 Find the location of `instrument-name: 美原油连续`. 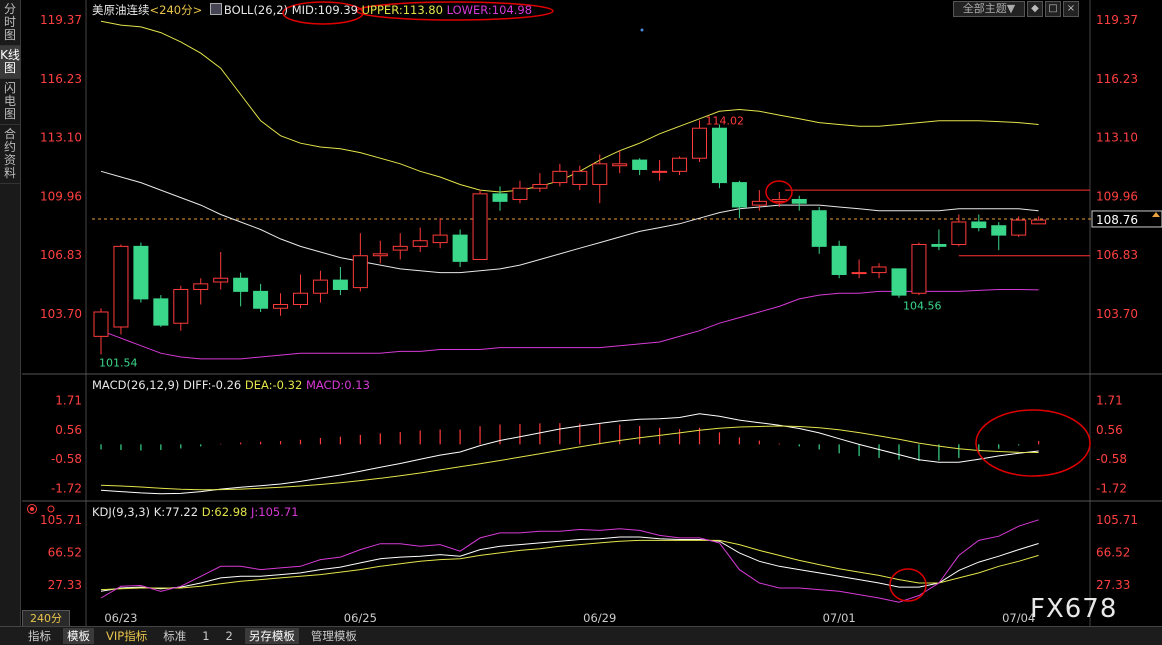

instrument-name: 美原油连续 is located at coordinates (121, 10).